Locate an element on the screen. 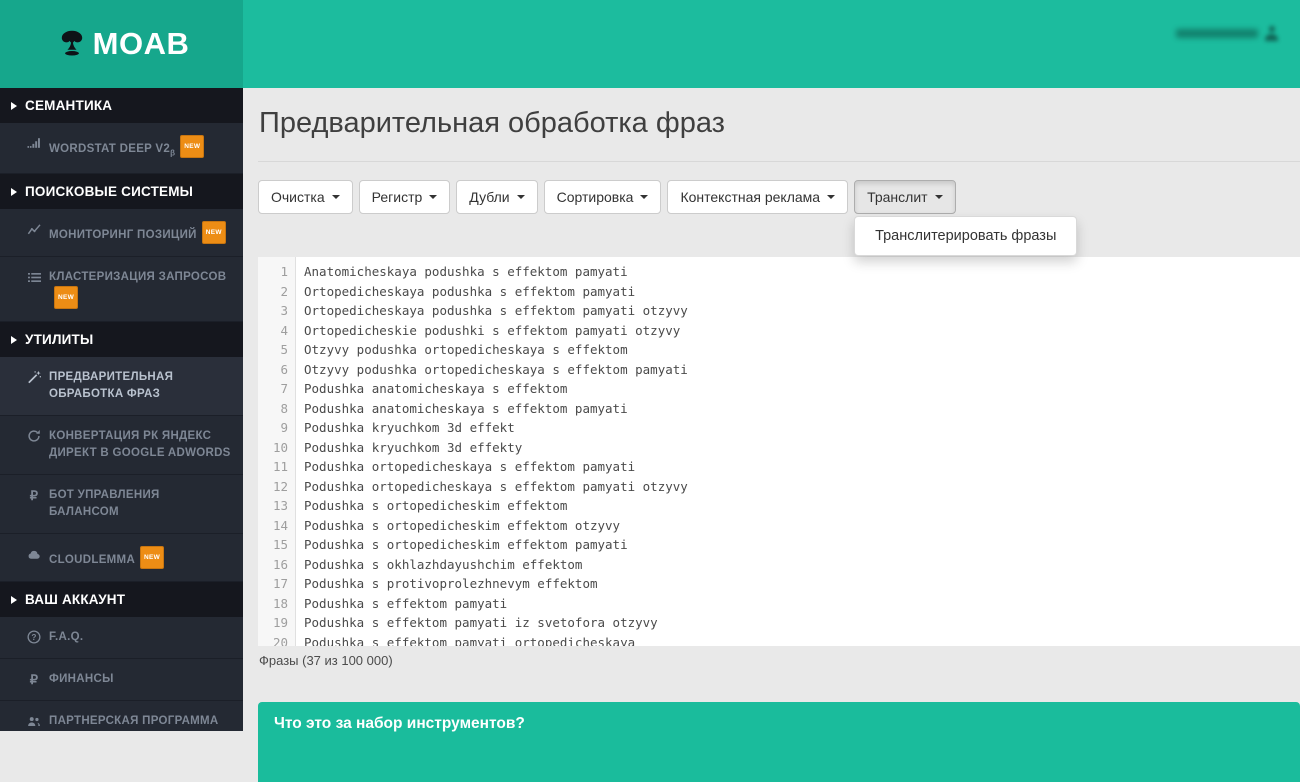 This screenshot has width=1300, height=782. phrase-line: Podushka s ortopedicheskim effektom is located at coordinates (802, 506).